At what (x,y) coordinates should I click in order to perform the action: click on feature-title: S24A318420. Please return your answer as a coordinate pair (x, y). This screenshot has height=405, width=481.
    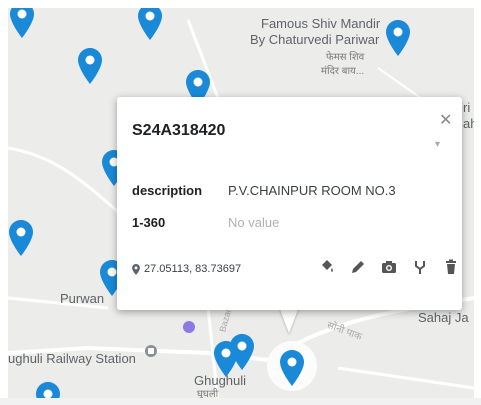
    Looking at the image, I should click on (179, 130).